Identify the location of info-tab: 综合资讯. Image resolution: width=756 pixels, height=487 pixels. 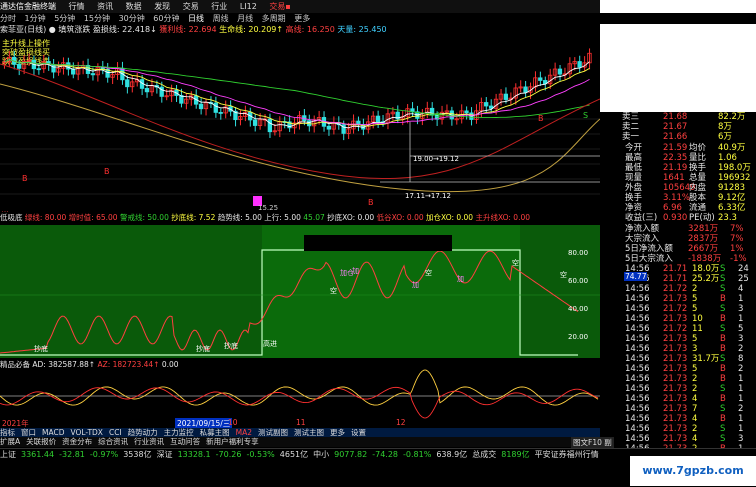
(113, 441).